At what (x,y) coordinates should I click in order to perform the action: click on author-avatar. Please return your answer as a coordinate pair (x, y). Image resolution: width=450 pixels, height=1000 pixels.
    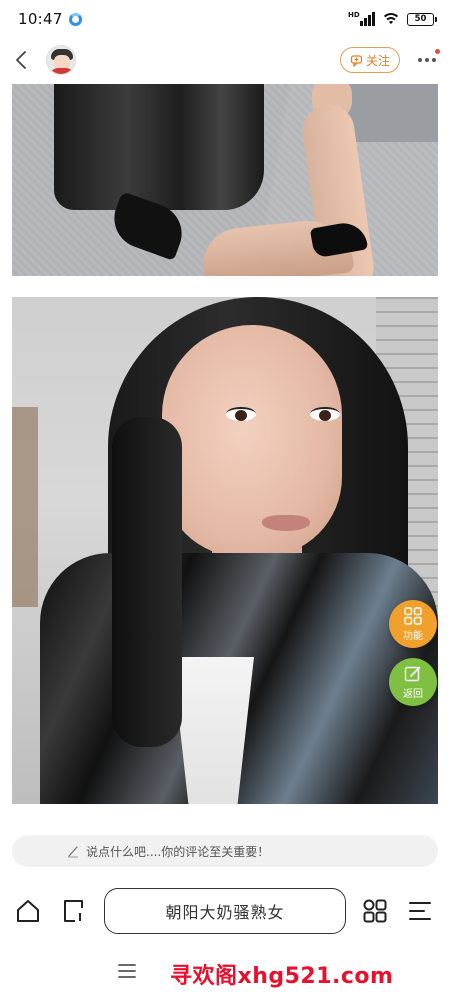
    Looking at the image, I should click on (61, 60).